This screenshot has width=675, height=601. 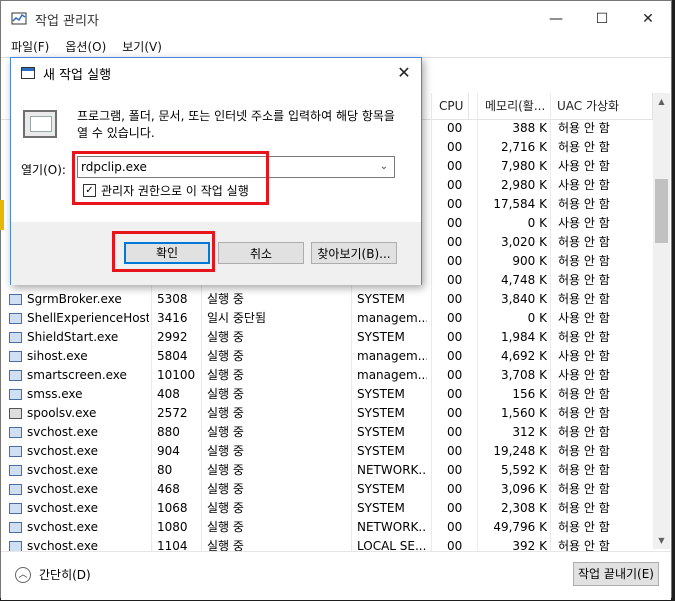 What do you see at coordinates (327, 394) in the screenshot?
I see `table-row: smss.exe 408 실행 중 SYSTEM 00 156 K 허용 안 함` at bounding box center [327, 394].